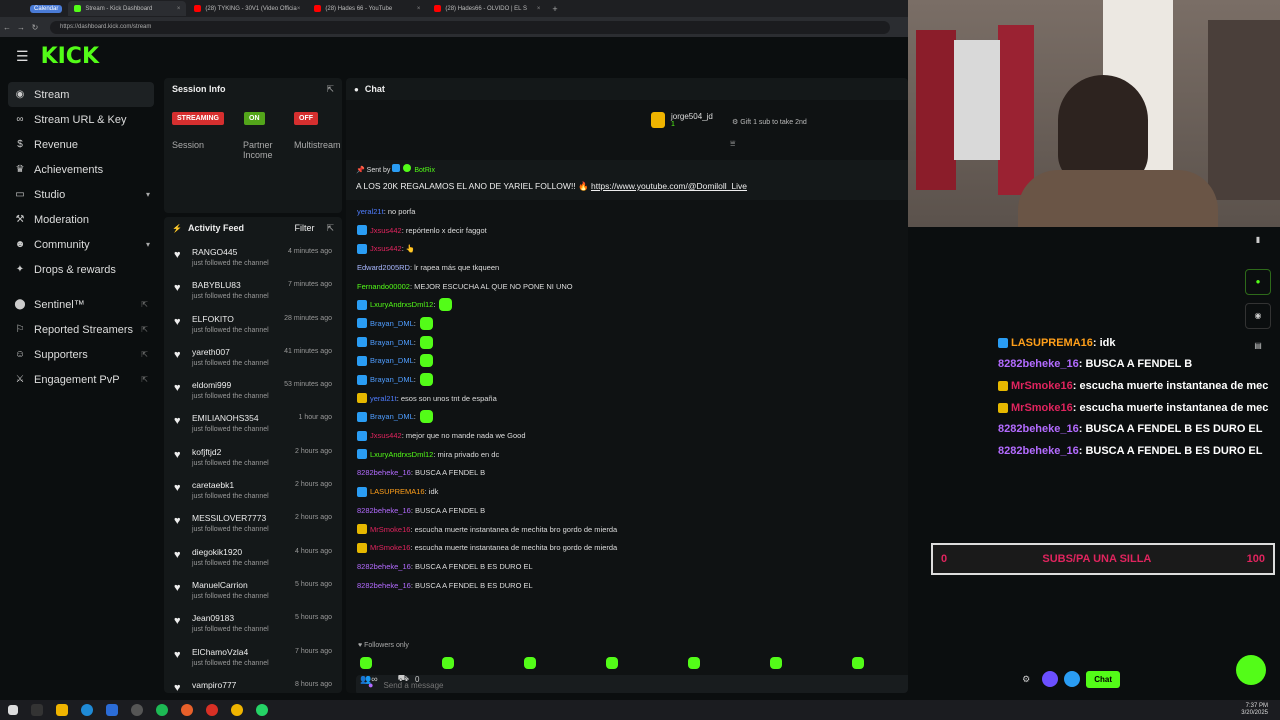 The image size is (1280, 720). What do you see at coordinates (1072, 679) in the screenshot?
I see `bttv-icon` at bounding box center [1072, 679].